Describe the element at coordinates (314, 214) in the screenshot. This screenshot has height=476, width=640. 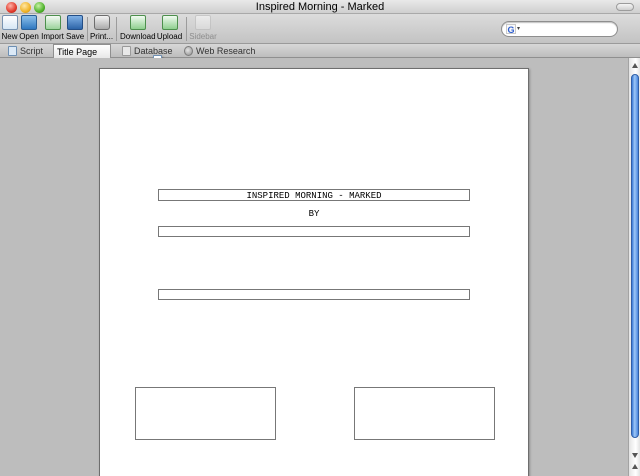
I see `by-label: BY` at that location.